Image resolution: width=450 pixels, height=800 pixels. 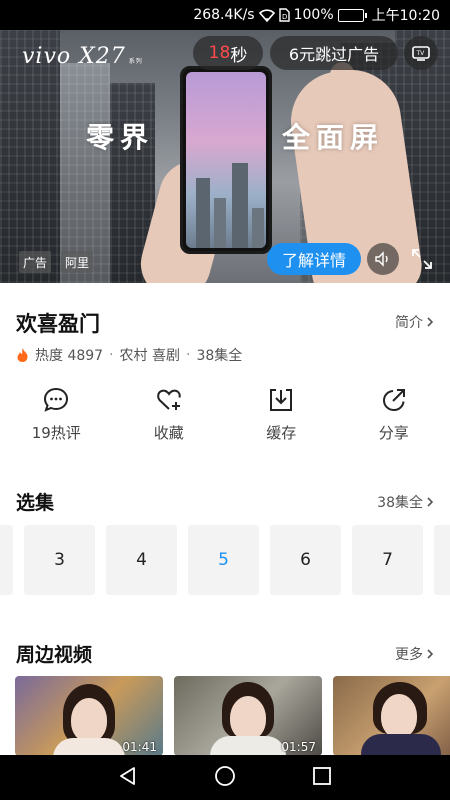 What do you see at coordinates (393, 400) in the screenshot?
I see `share-icon` at bounding box center [393, 400].